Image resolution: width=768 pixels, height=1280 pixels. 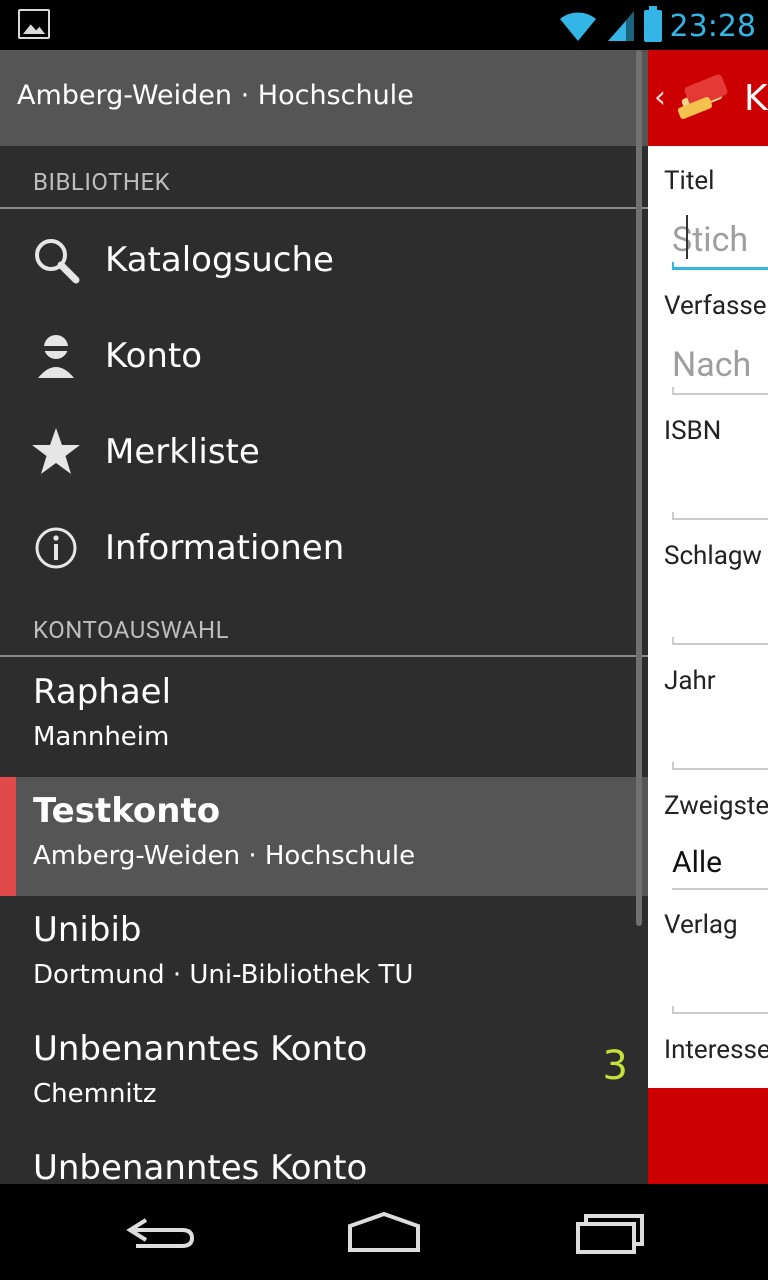 I want to click on account-library: Mannheim, so click(x=101, y=737).